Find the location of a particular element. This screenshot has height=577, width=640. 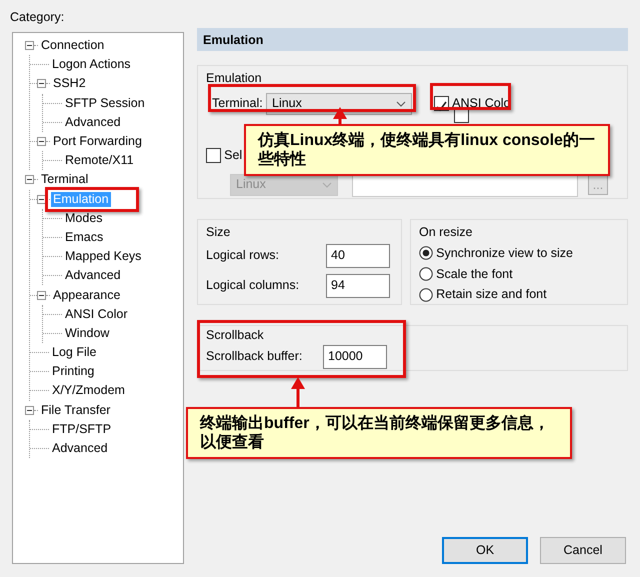

cancel-button: Cancel is located at coordinates (583, 550).